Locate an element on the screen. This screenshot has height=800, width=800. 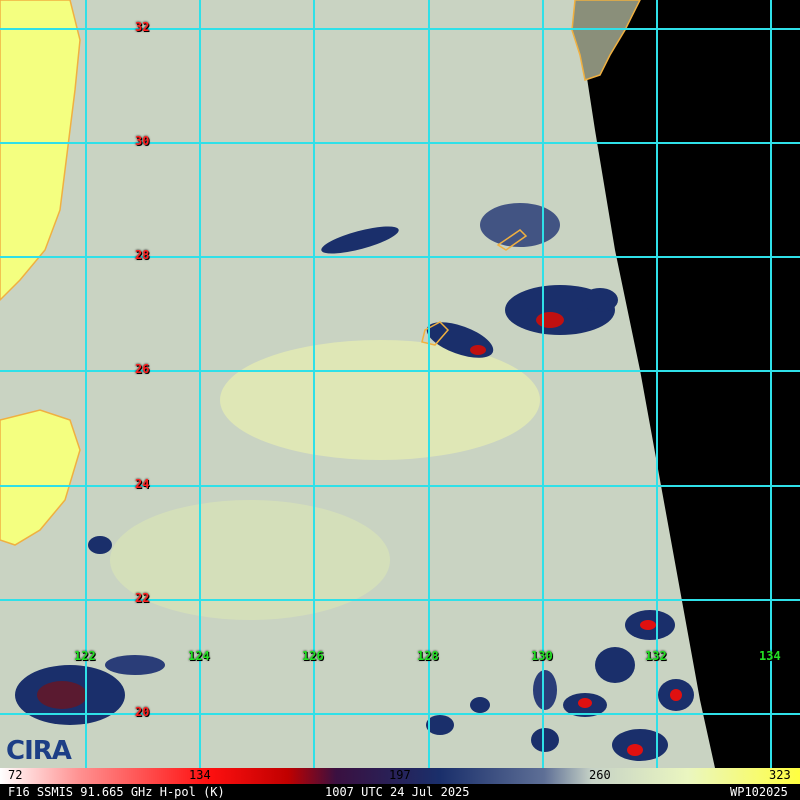
warm-region is located at coordinates (380, 400).